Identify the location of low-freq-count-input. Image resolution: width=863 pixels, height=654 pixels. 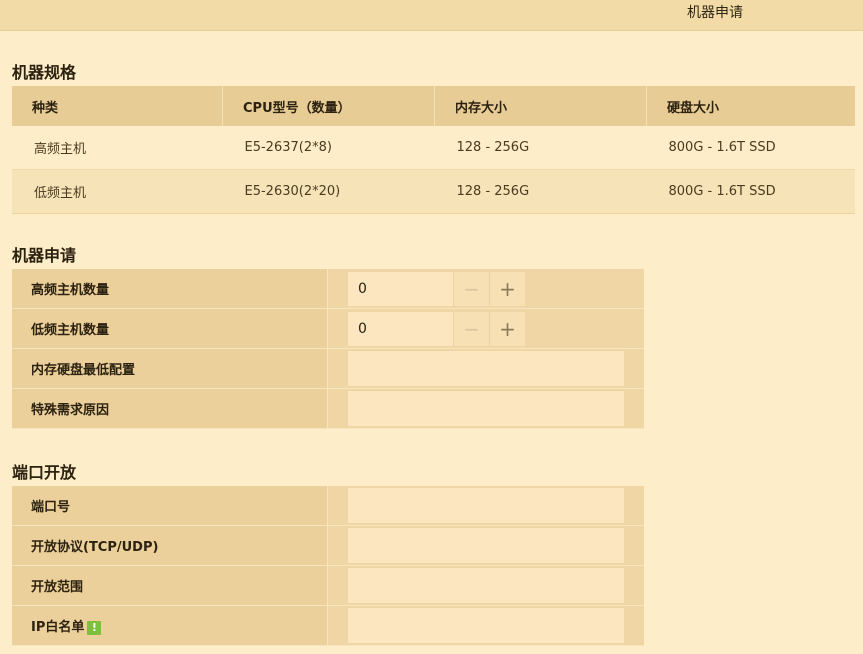
(400, 328).